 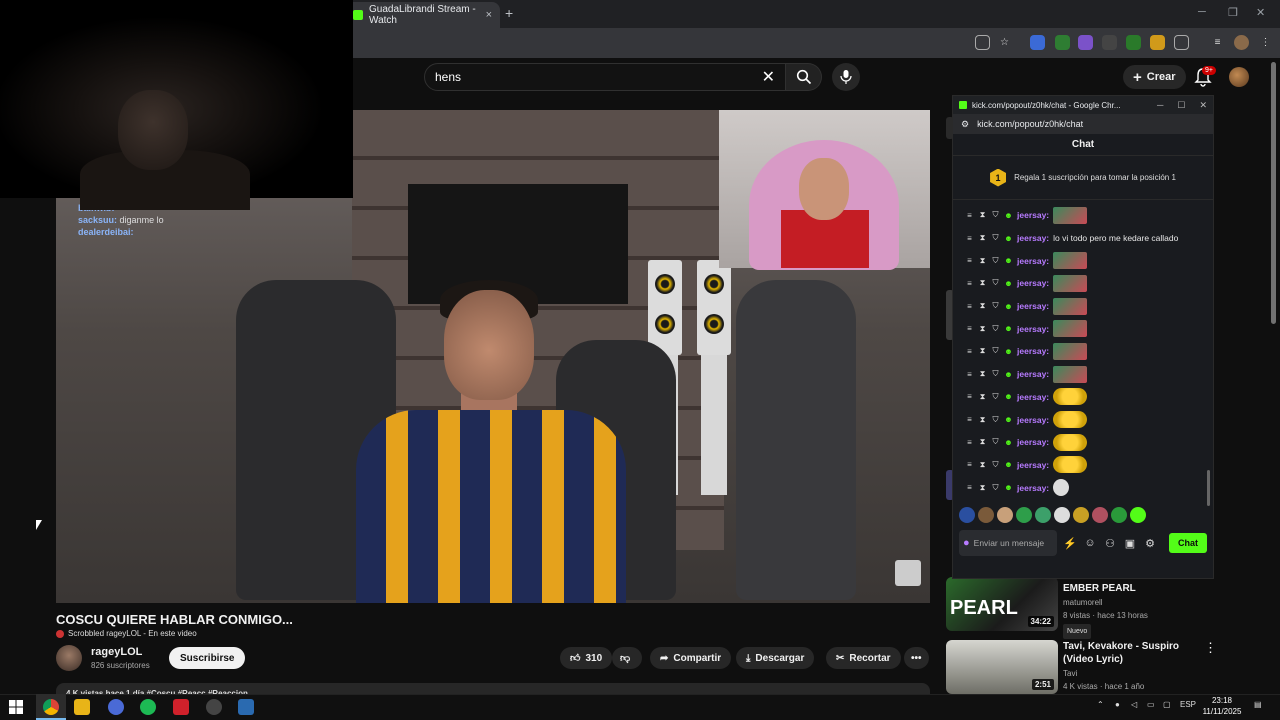 What do you see at coordinates (1133, 653) in the screenshot?
I see `recommended-title: Tavi, Kevakore - Suspiro (Video Lyric)` at bounding box center [1133, 653].